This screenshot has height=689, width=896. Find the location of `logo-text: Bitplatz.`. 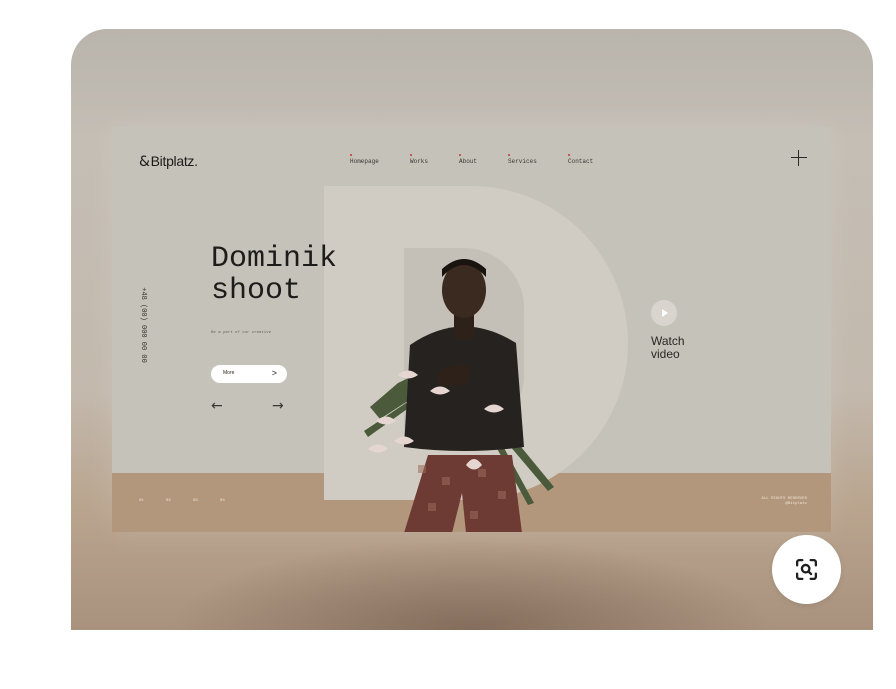

logo-text: Bitplatz. is located at coordinates (174, 161).